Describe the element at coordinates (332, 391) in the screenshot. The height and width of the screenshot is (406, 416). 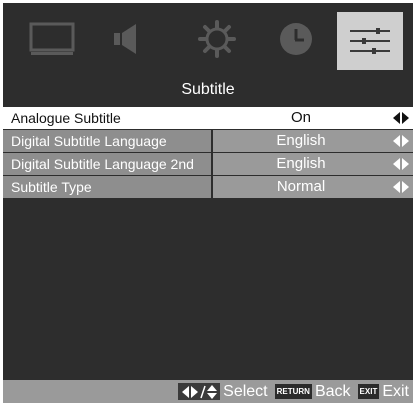
I see `back-hint-label: Back` at that location.